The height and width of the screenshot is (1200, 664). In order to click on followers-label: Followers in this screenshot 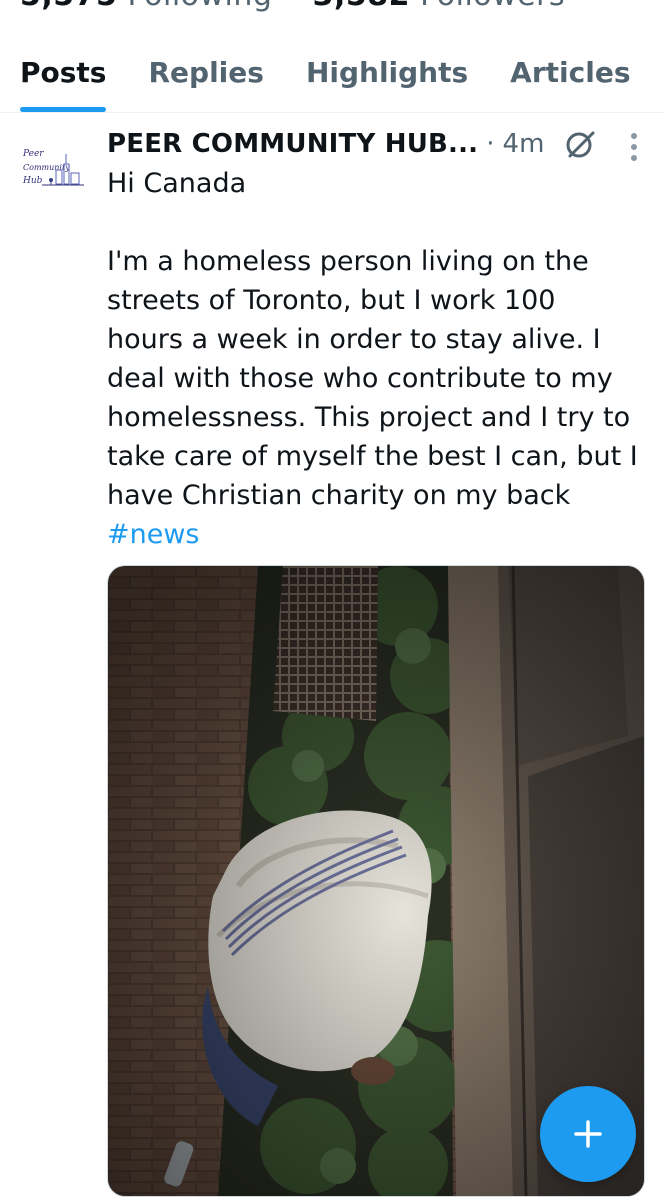, I will do `click(492, 6)`.